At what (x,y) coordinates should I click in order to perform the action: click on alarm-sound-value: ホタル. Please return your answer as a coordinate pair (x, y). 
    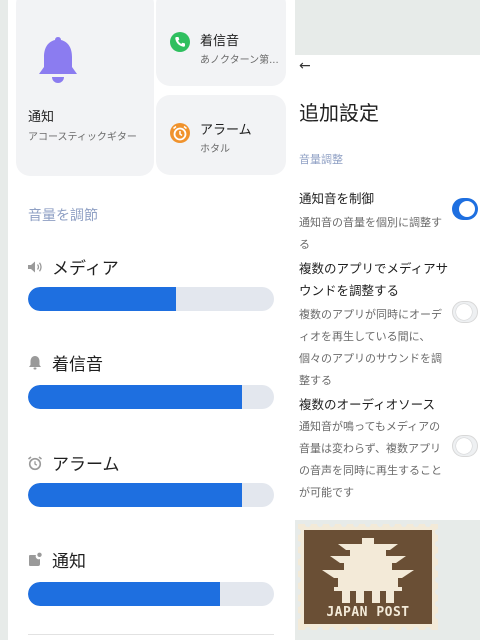
    Looking at the image, I should click on (215, 149).